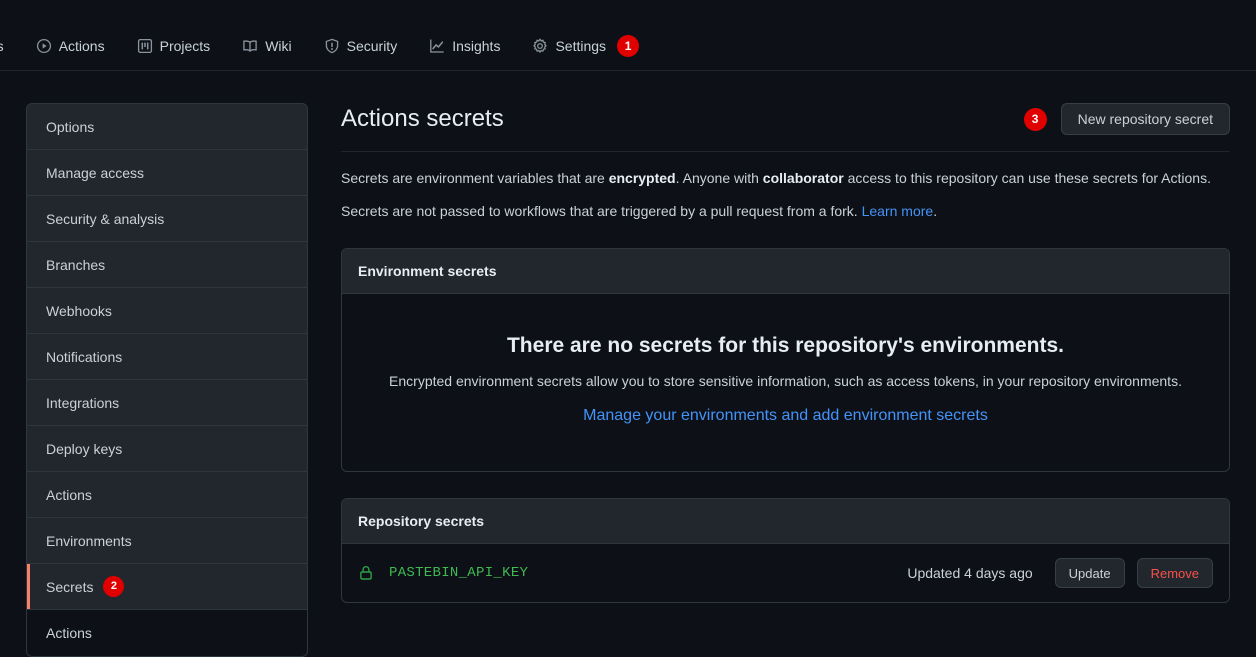  I want to click on nav-item-label: Insights, so click(476, 46).